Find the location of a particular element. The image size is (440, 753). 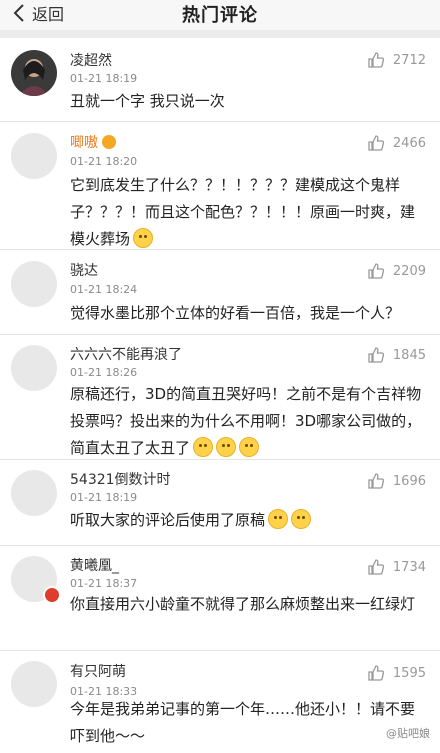

comment-text-body: 听取大家的评论后使用了原稿 is located at coordinates (168, 520).